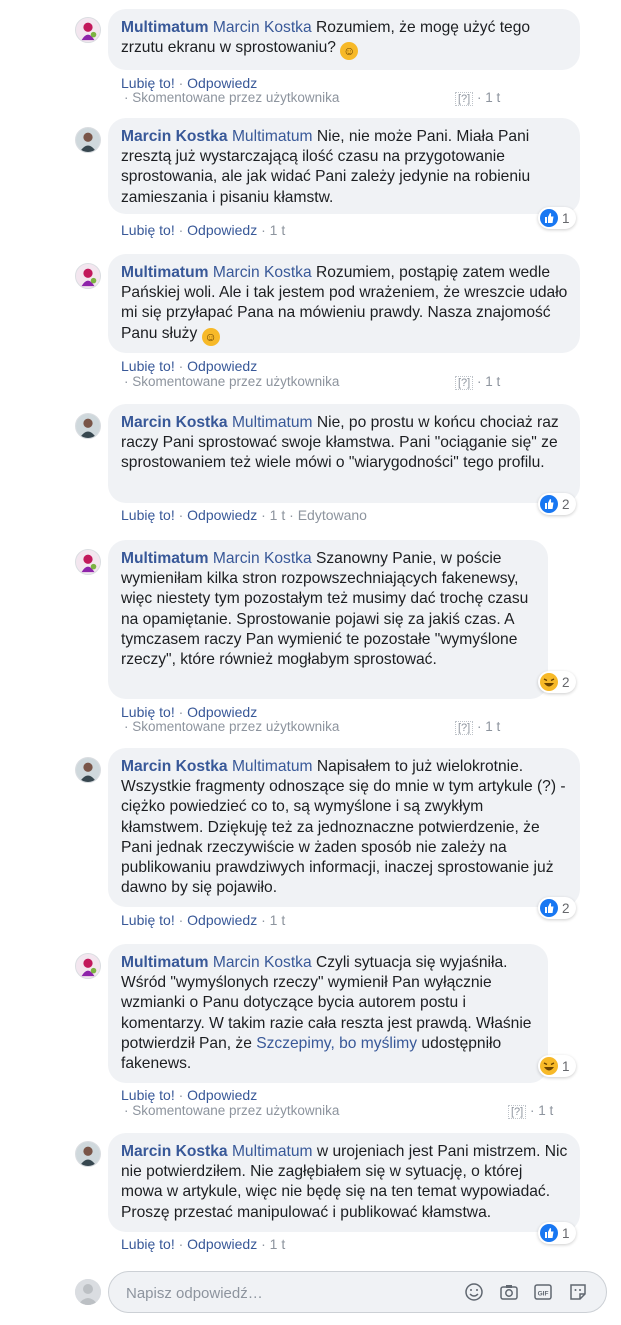  What do you see at coordinates (336, 1043) in the screenshot?
I see `page-link: Szczepimy, bo myślimy` at bounding box center [336, 1043].